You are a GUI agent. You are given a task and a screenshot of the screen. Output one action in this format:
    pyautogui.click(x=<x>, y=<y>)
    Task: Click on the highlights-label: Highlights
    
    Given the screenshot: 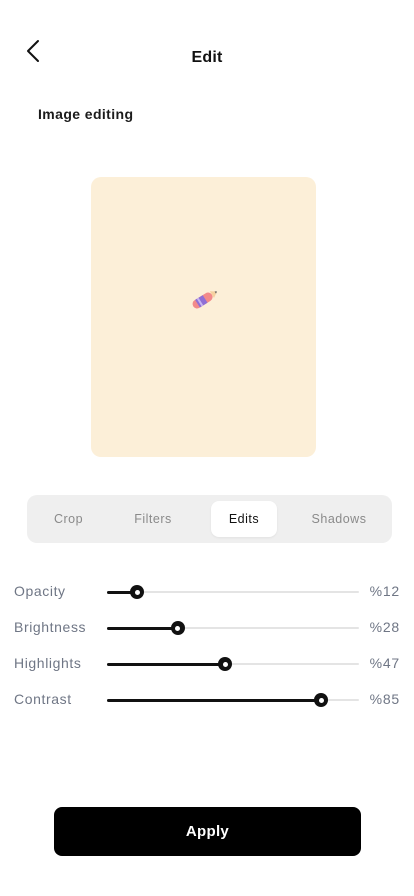 What is the action you would take?
    pyautogui.click(x=48, y=663)
    